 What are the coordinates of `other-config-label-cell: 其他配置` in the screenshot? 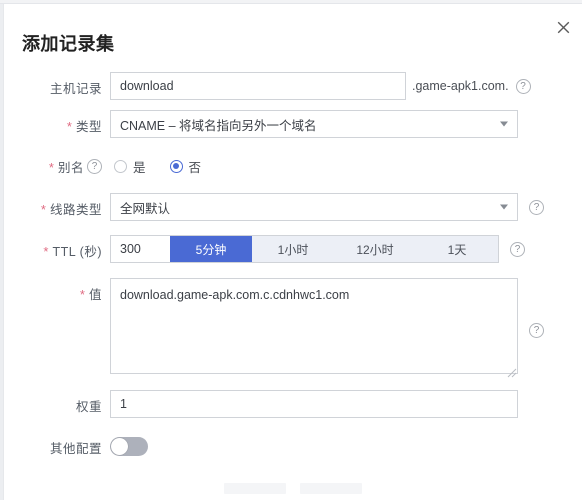 It's located at (57, 447).